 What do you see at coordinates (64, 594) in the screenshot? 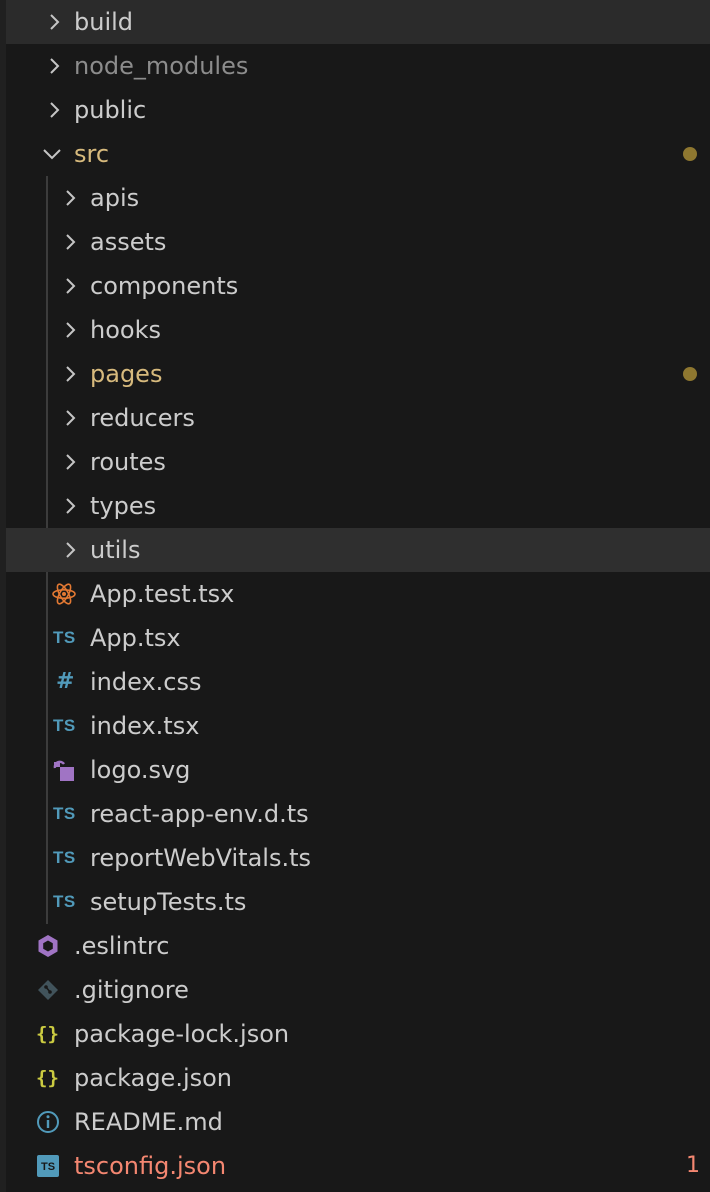
I see `react-icon` at bounding box center [64, 594].